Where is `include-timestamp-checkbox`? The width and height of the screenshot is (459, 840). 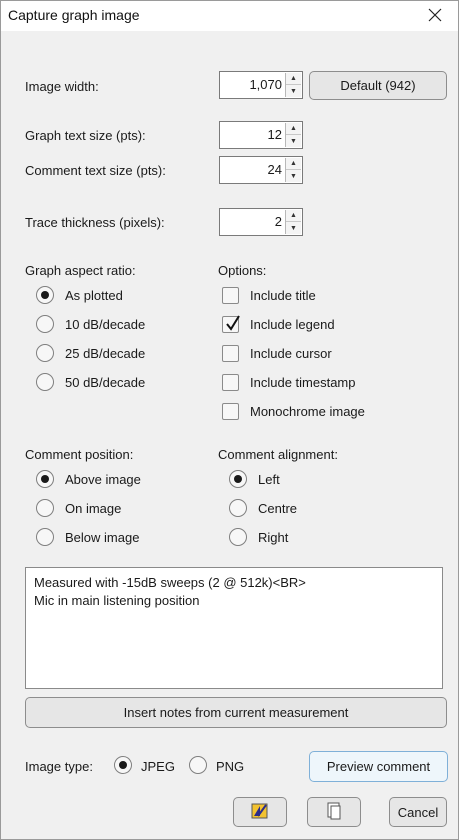 include-timestamp-checkbox is located at coordinates (230, 382).